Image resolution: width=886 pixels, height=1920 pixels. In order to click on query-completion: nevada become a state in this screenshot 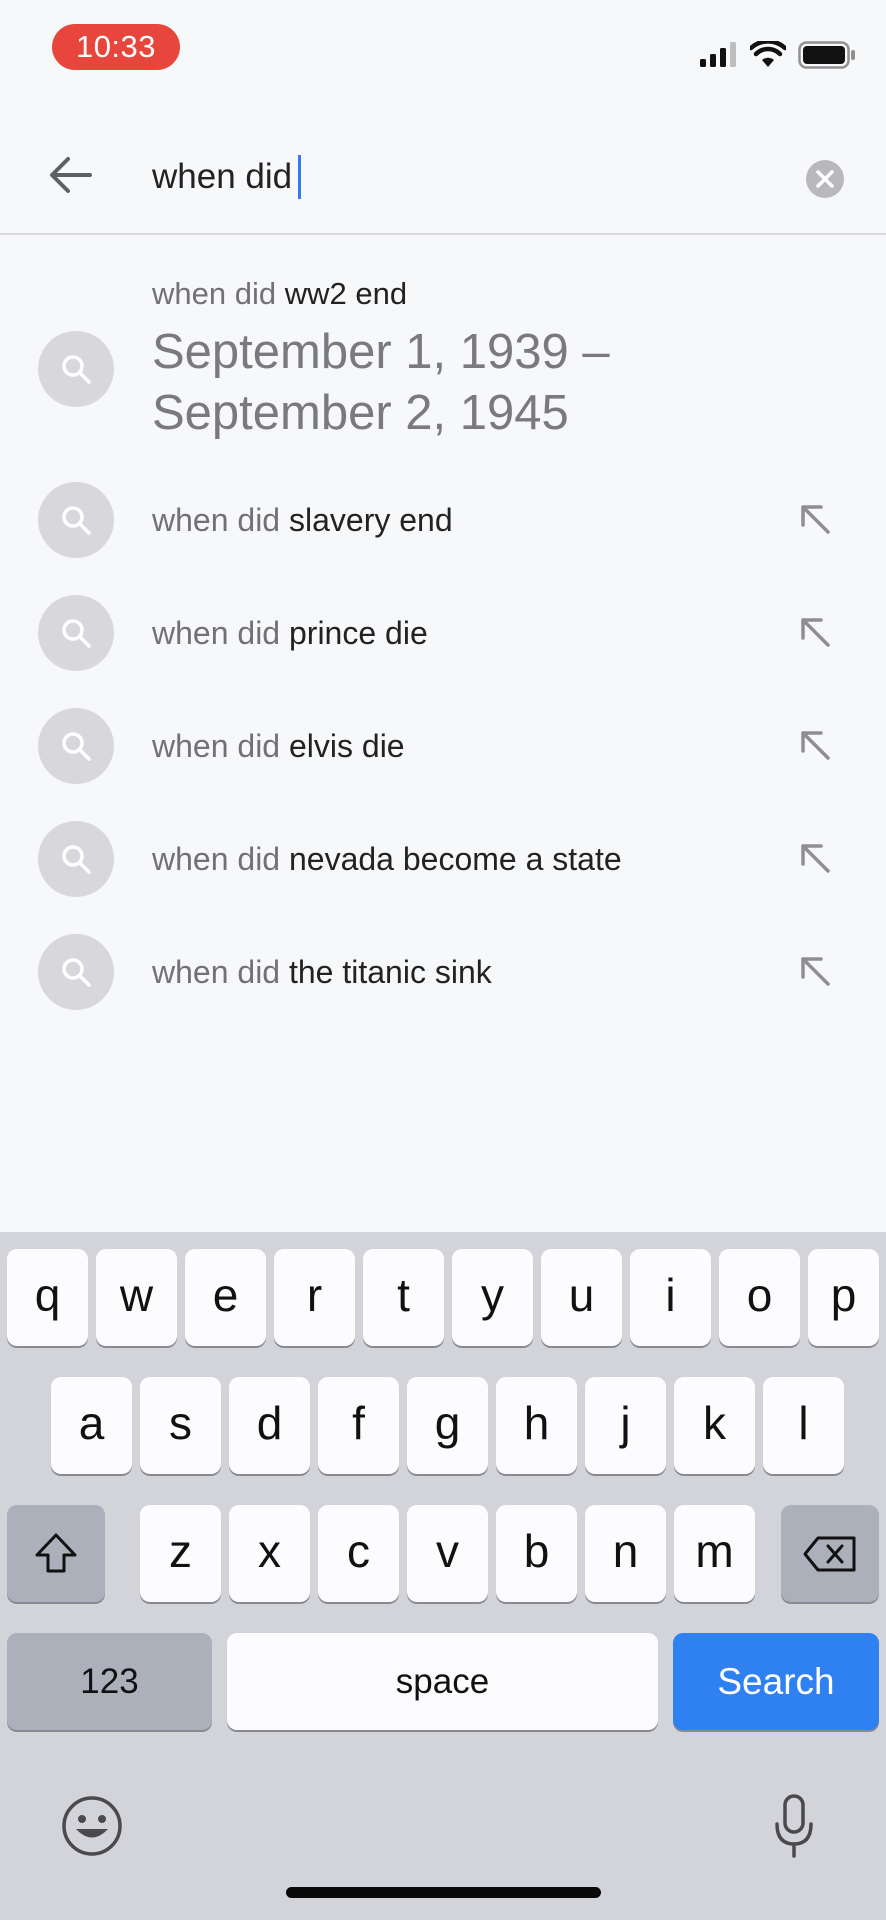, I will do `click(455, 859)`.